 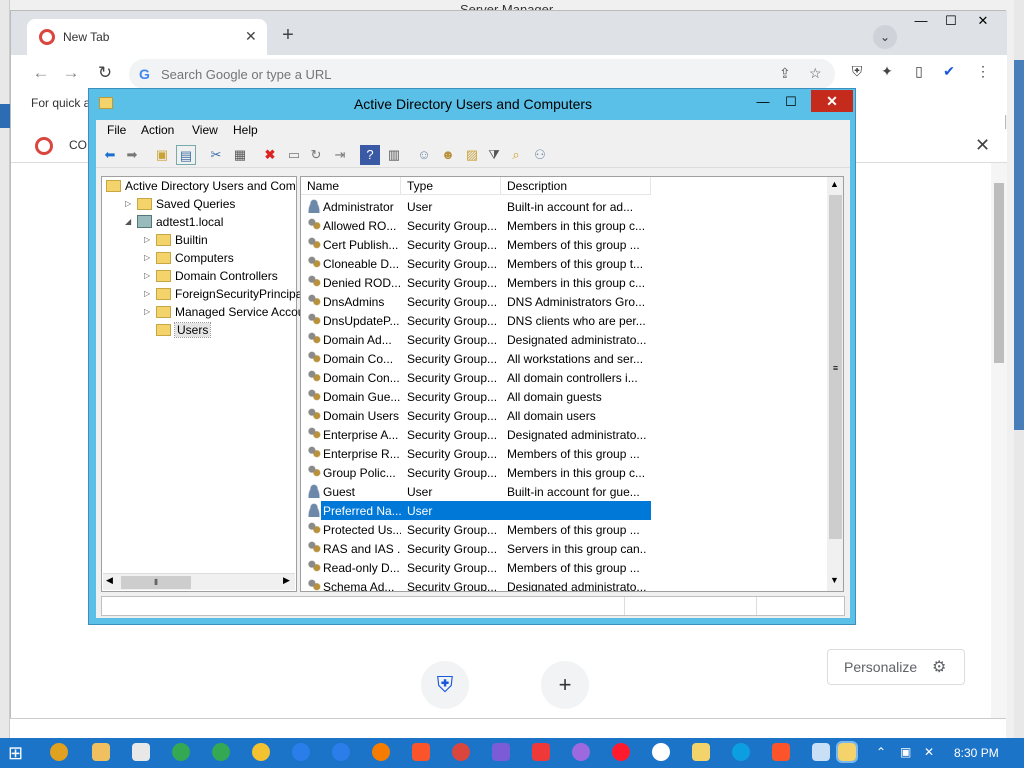 What do you see at coordinates (565, 685) in the screenshot?
I see `add-shortcut-icon: +` at bounding box center [565, 685].